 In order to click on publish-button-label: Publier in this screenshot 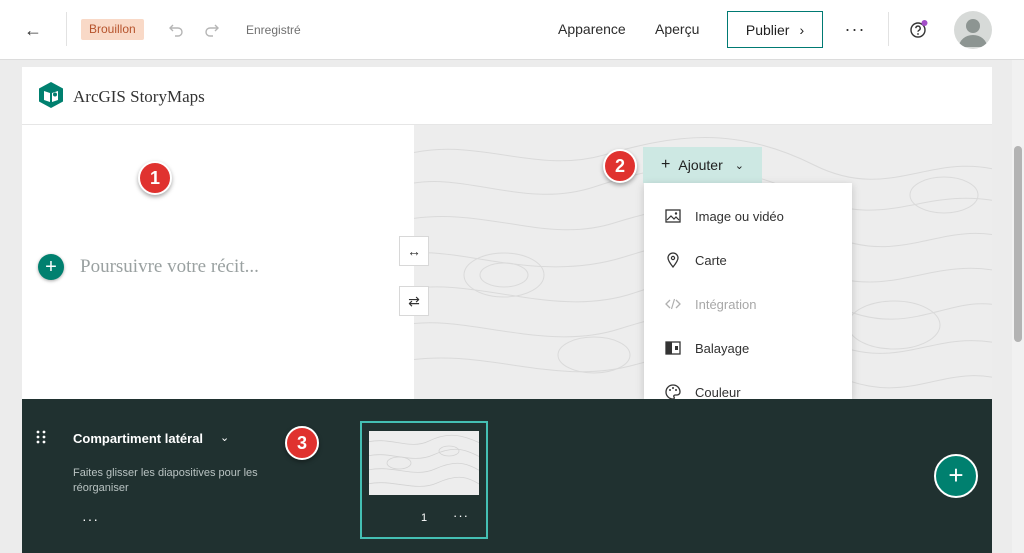, I will do `click(767, 29)`.